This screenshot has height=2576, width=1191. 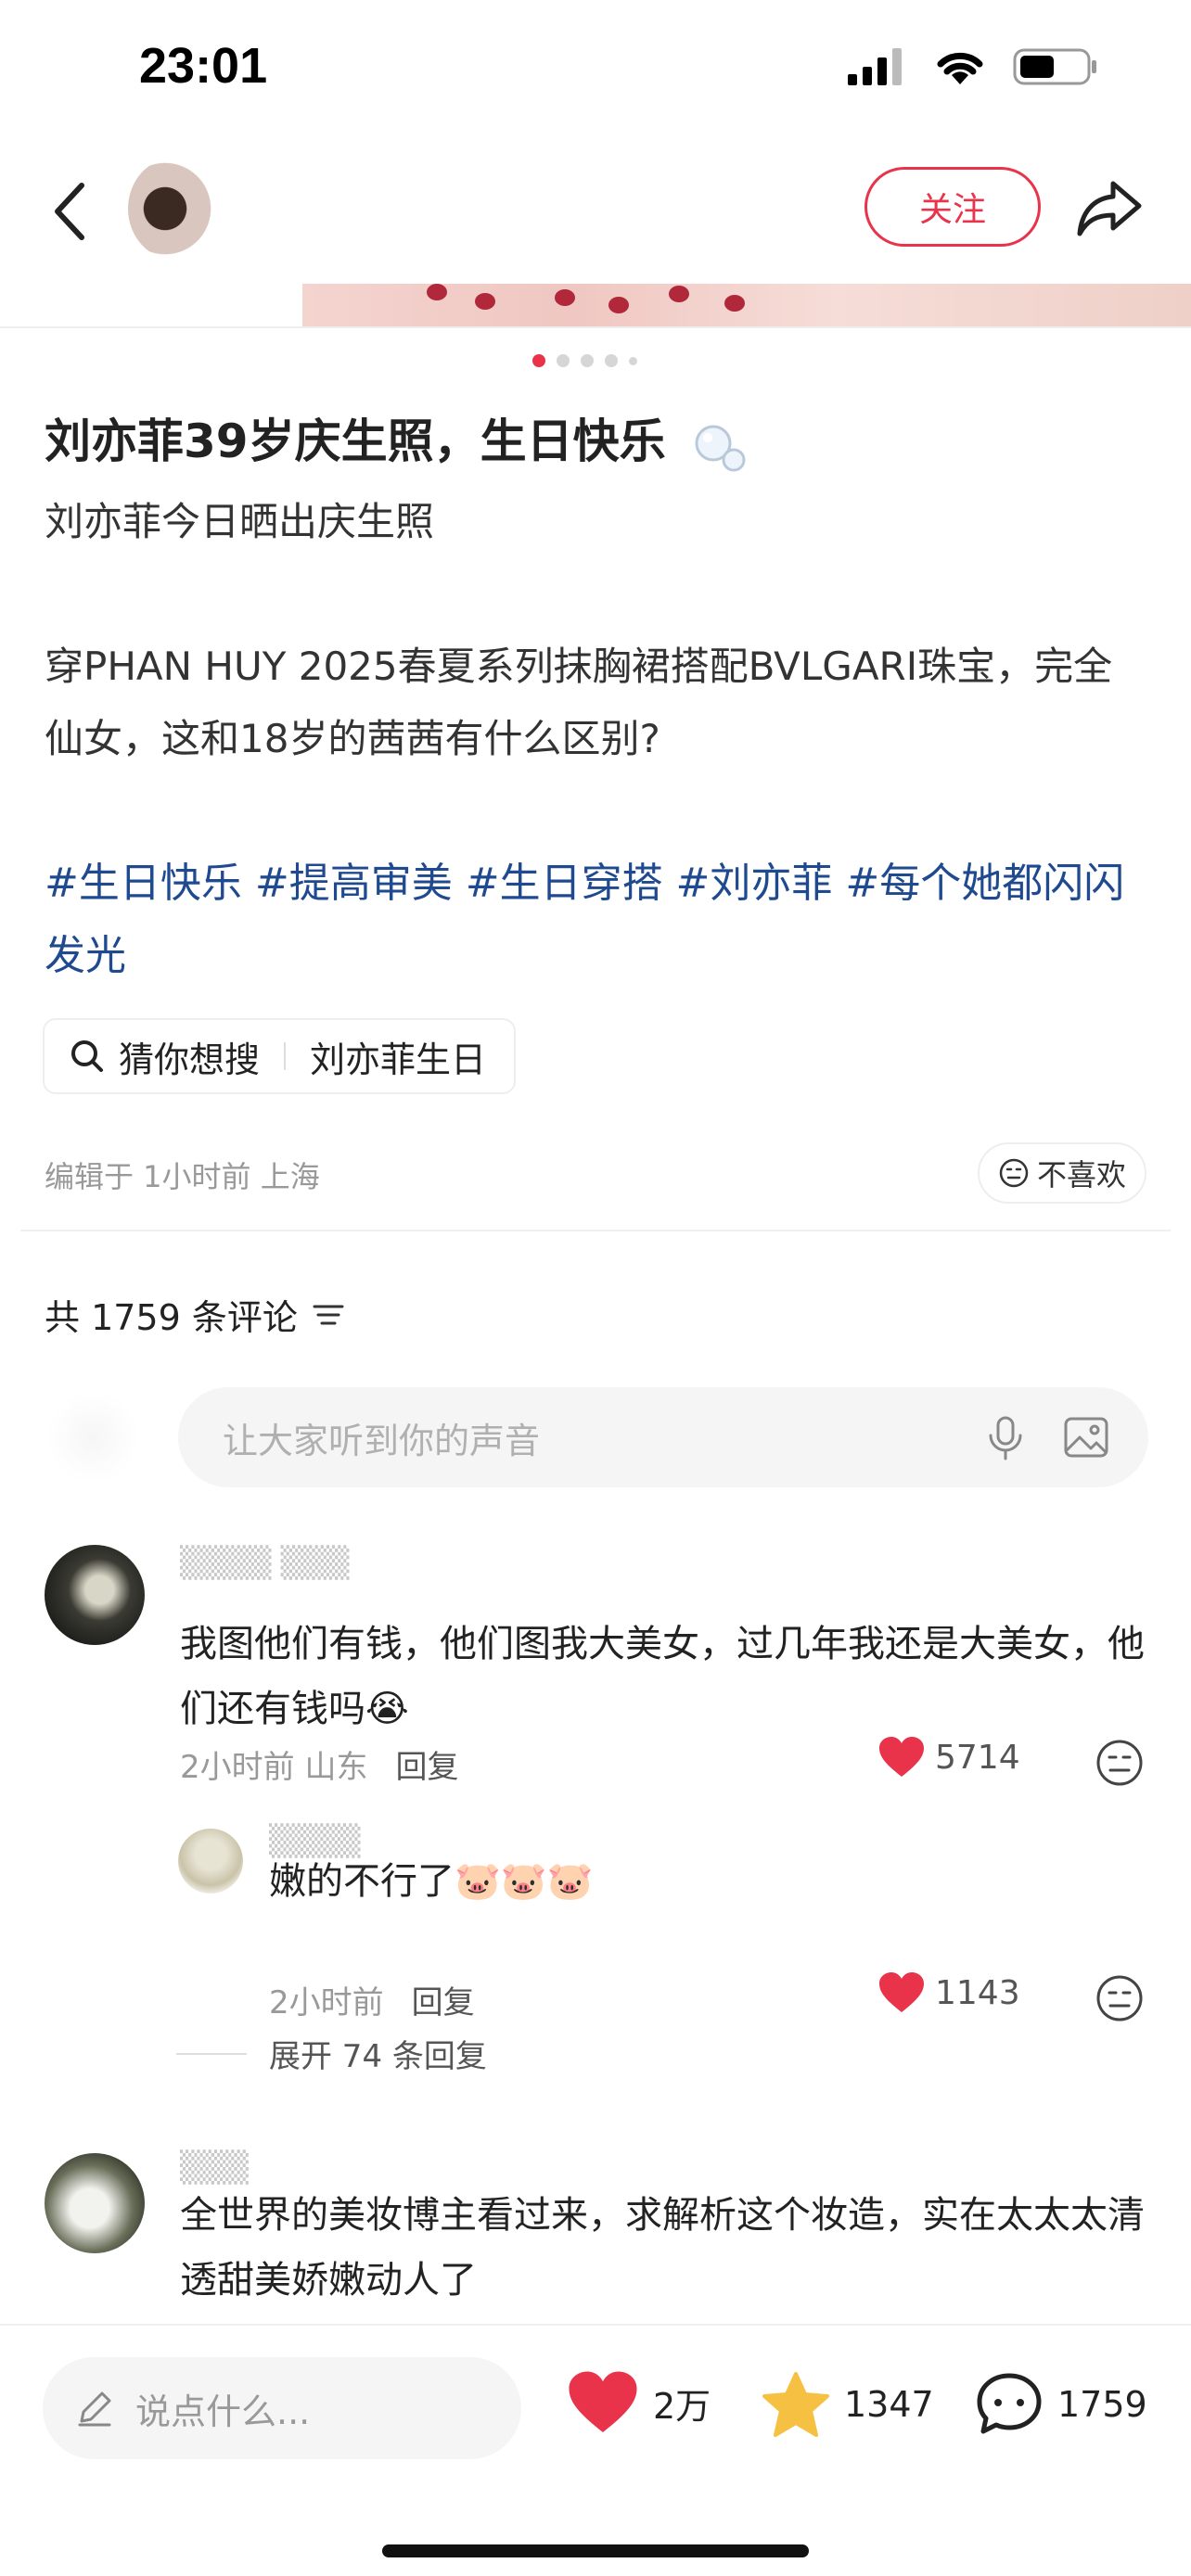 What do you see at coordinates (638, 2402) in the screenshot?
I see `like-button: 2万` at bounding box center [638, 2402].